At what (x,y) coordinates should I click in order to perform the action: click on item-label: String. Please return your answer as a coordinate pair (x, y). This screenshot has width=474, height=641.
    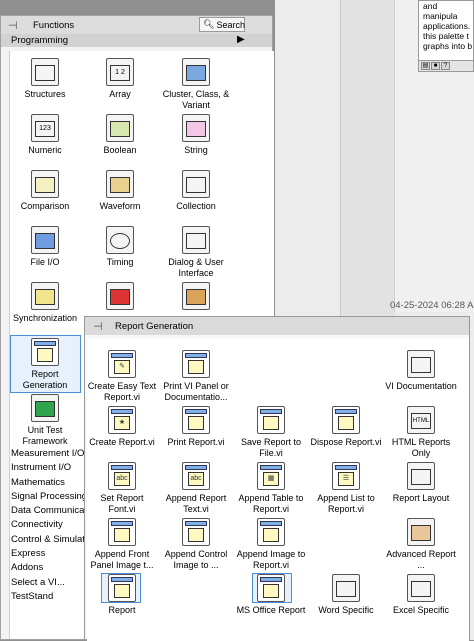
    Looking at the image, I should click on (196, 150).